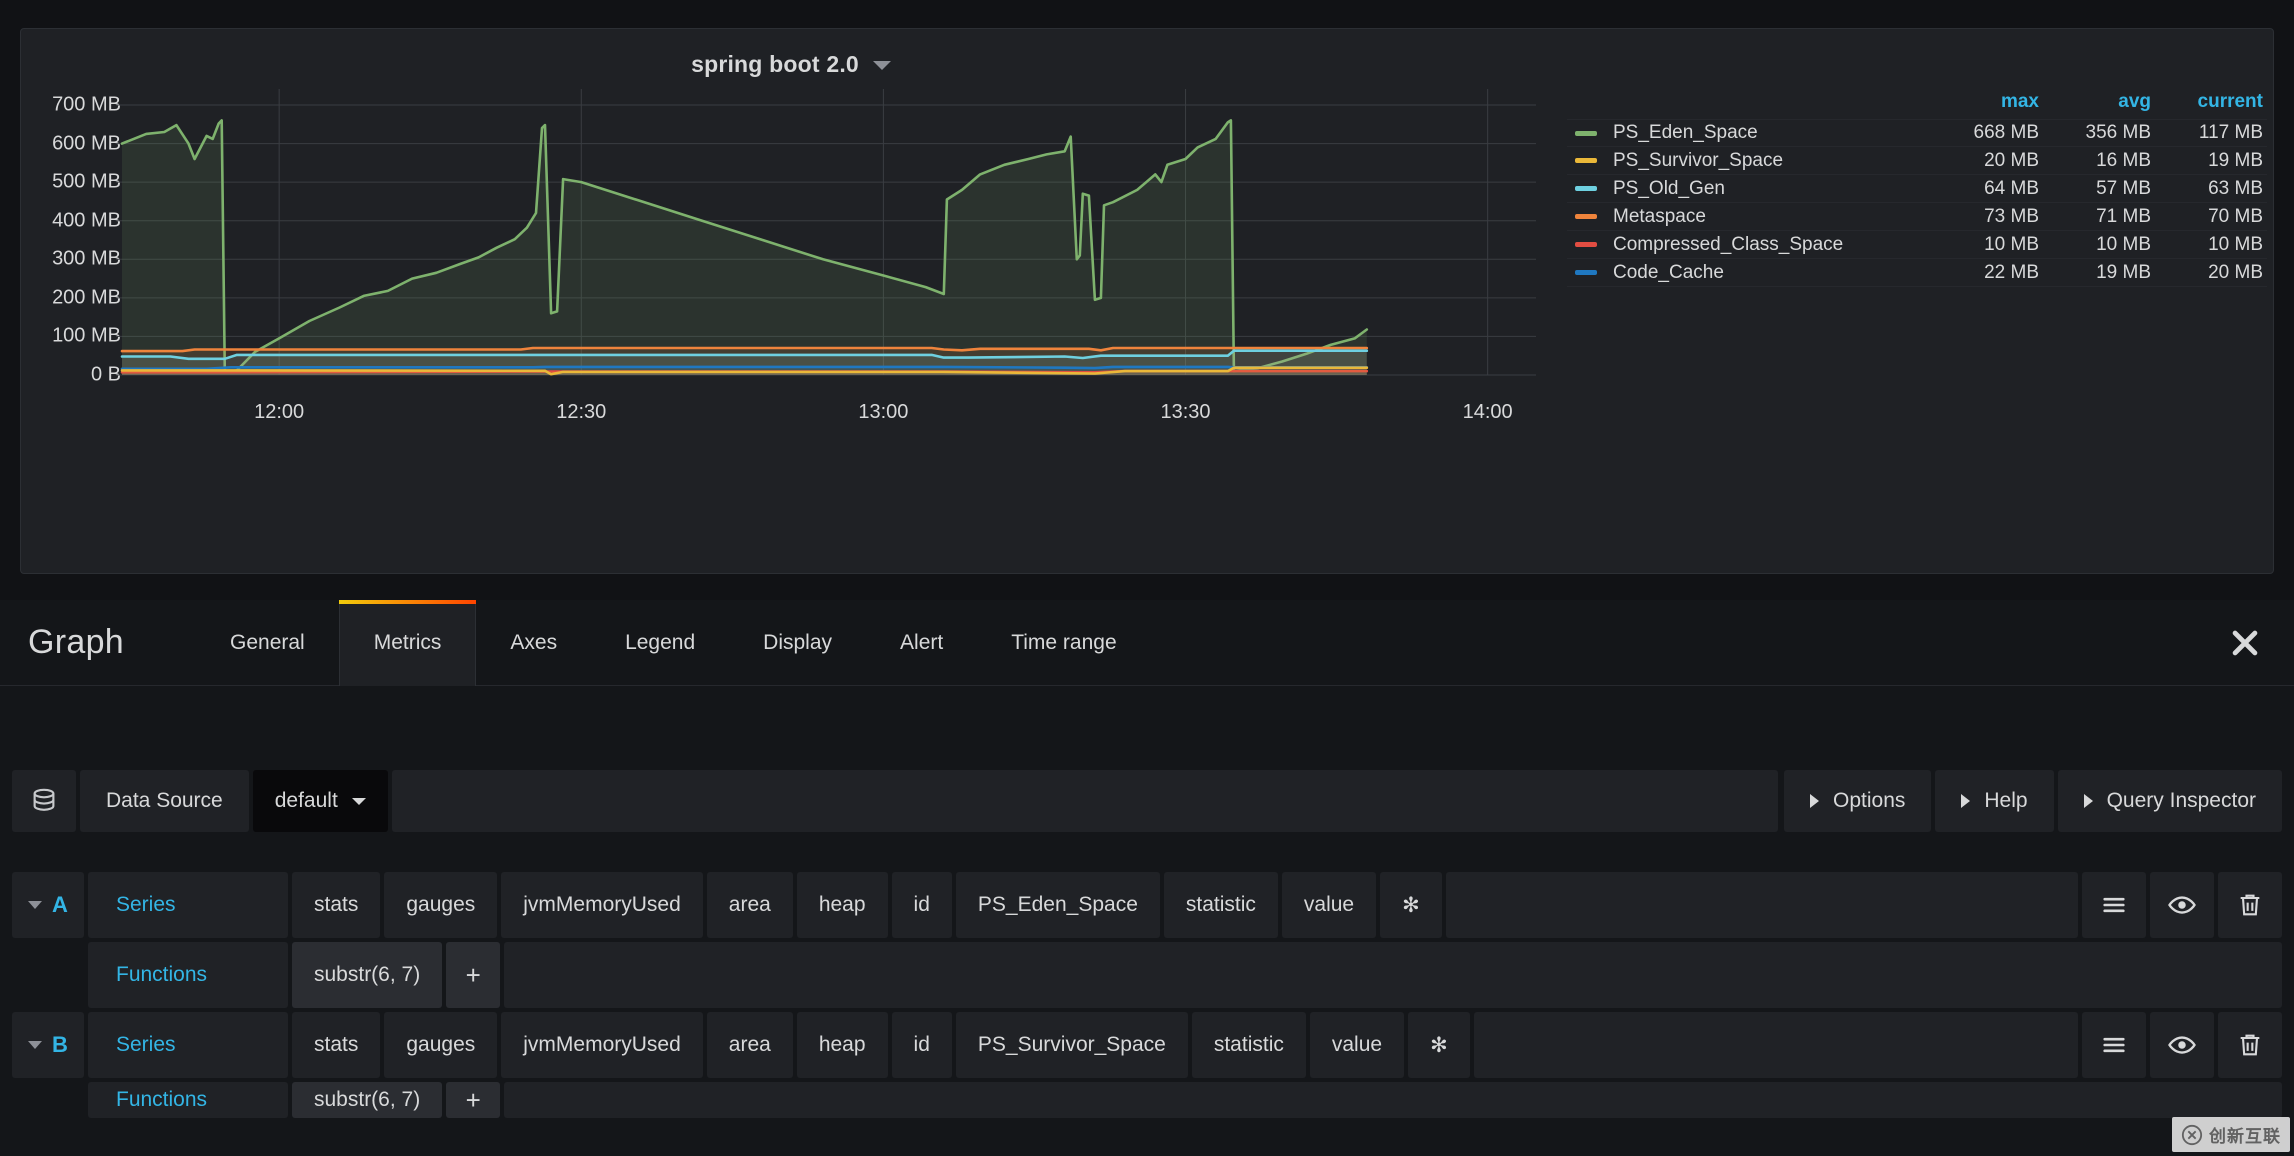 This screenshot has height=1156, width=2294. What do you see at coordinates (533, 643) in the screenshot?
I see `tab-axes: Axes` at bounding box center [533, 643].